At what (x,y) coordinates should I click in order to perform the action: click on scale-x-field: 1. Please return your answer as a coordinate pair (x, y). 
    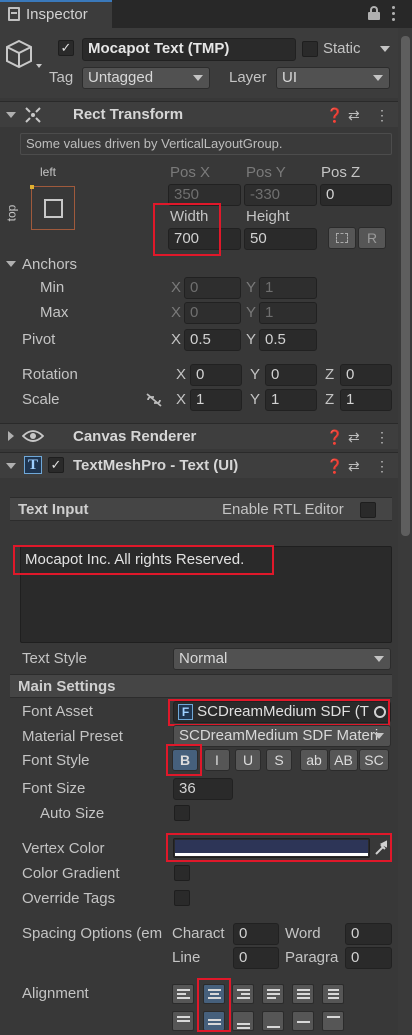
    Looking at the image, I should click on (216, 400).